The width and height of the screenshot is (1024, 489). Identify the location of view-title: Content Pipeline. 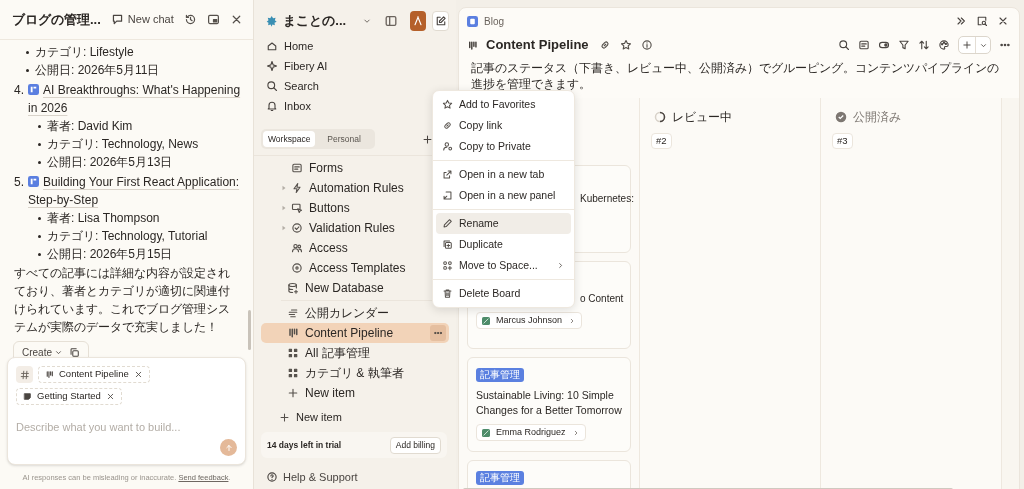
(537, 45).